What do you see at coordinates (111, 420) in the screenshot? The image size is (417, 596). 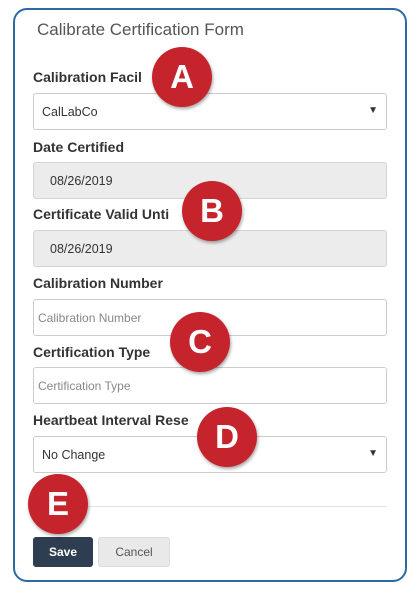 I see `heartbeat-interval-reset-label: Heartbeat Interval Rese` at bounding box center [111, 420].